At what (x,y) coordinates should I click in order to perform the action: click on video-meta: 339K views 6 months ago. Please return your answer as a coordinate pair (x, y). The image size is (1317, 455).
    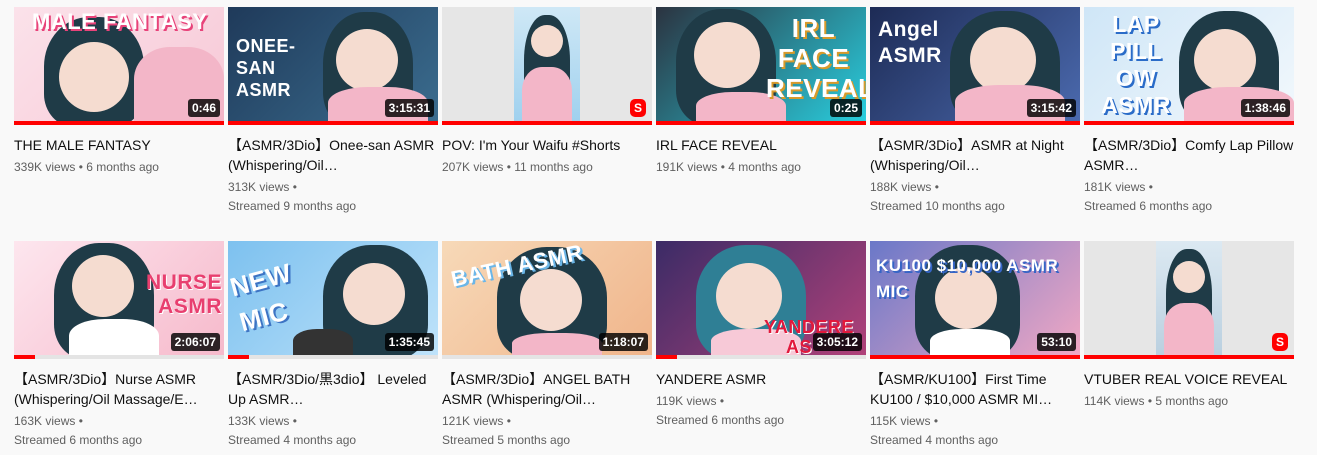
    Looking at the image, I should click on (119, 167).